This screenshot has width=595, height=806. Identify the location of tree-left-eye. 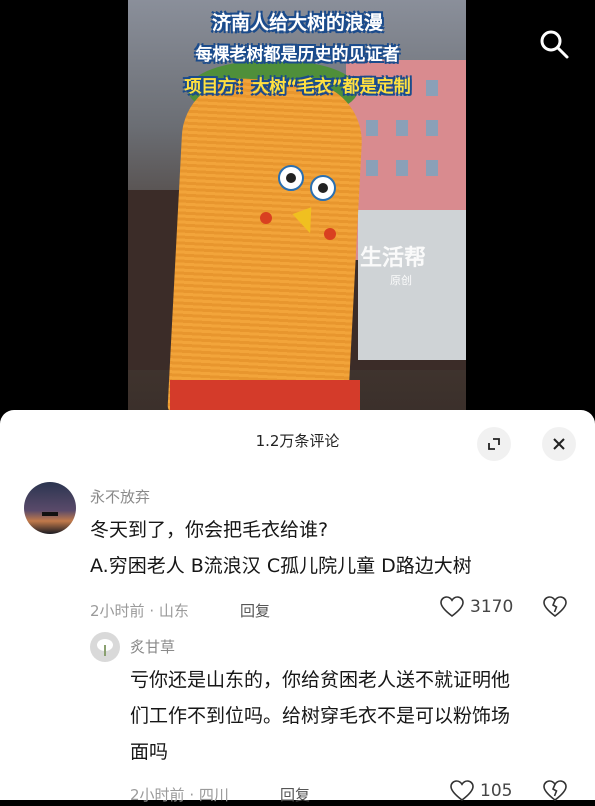
(291, 178).